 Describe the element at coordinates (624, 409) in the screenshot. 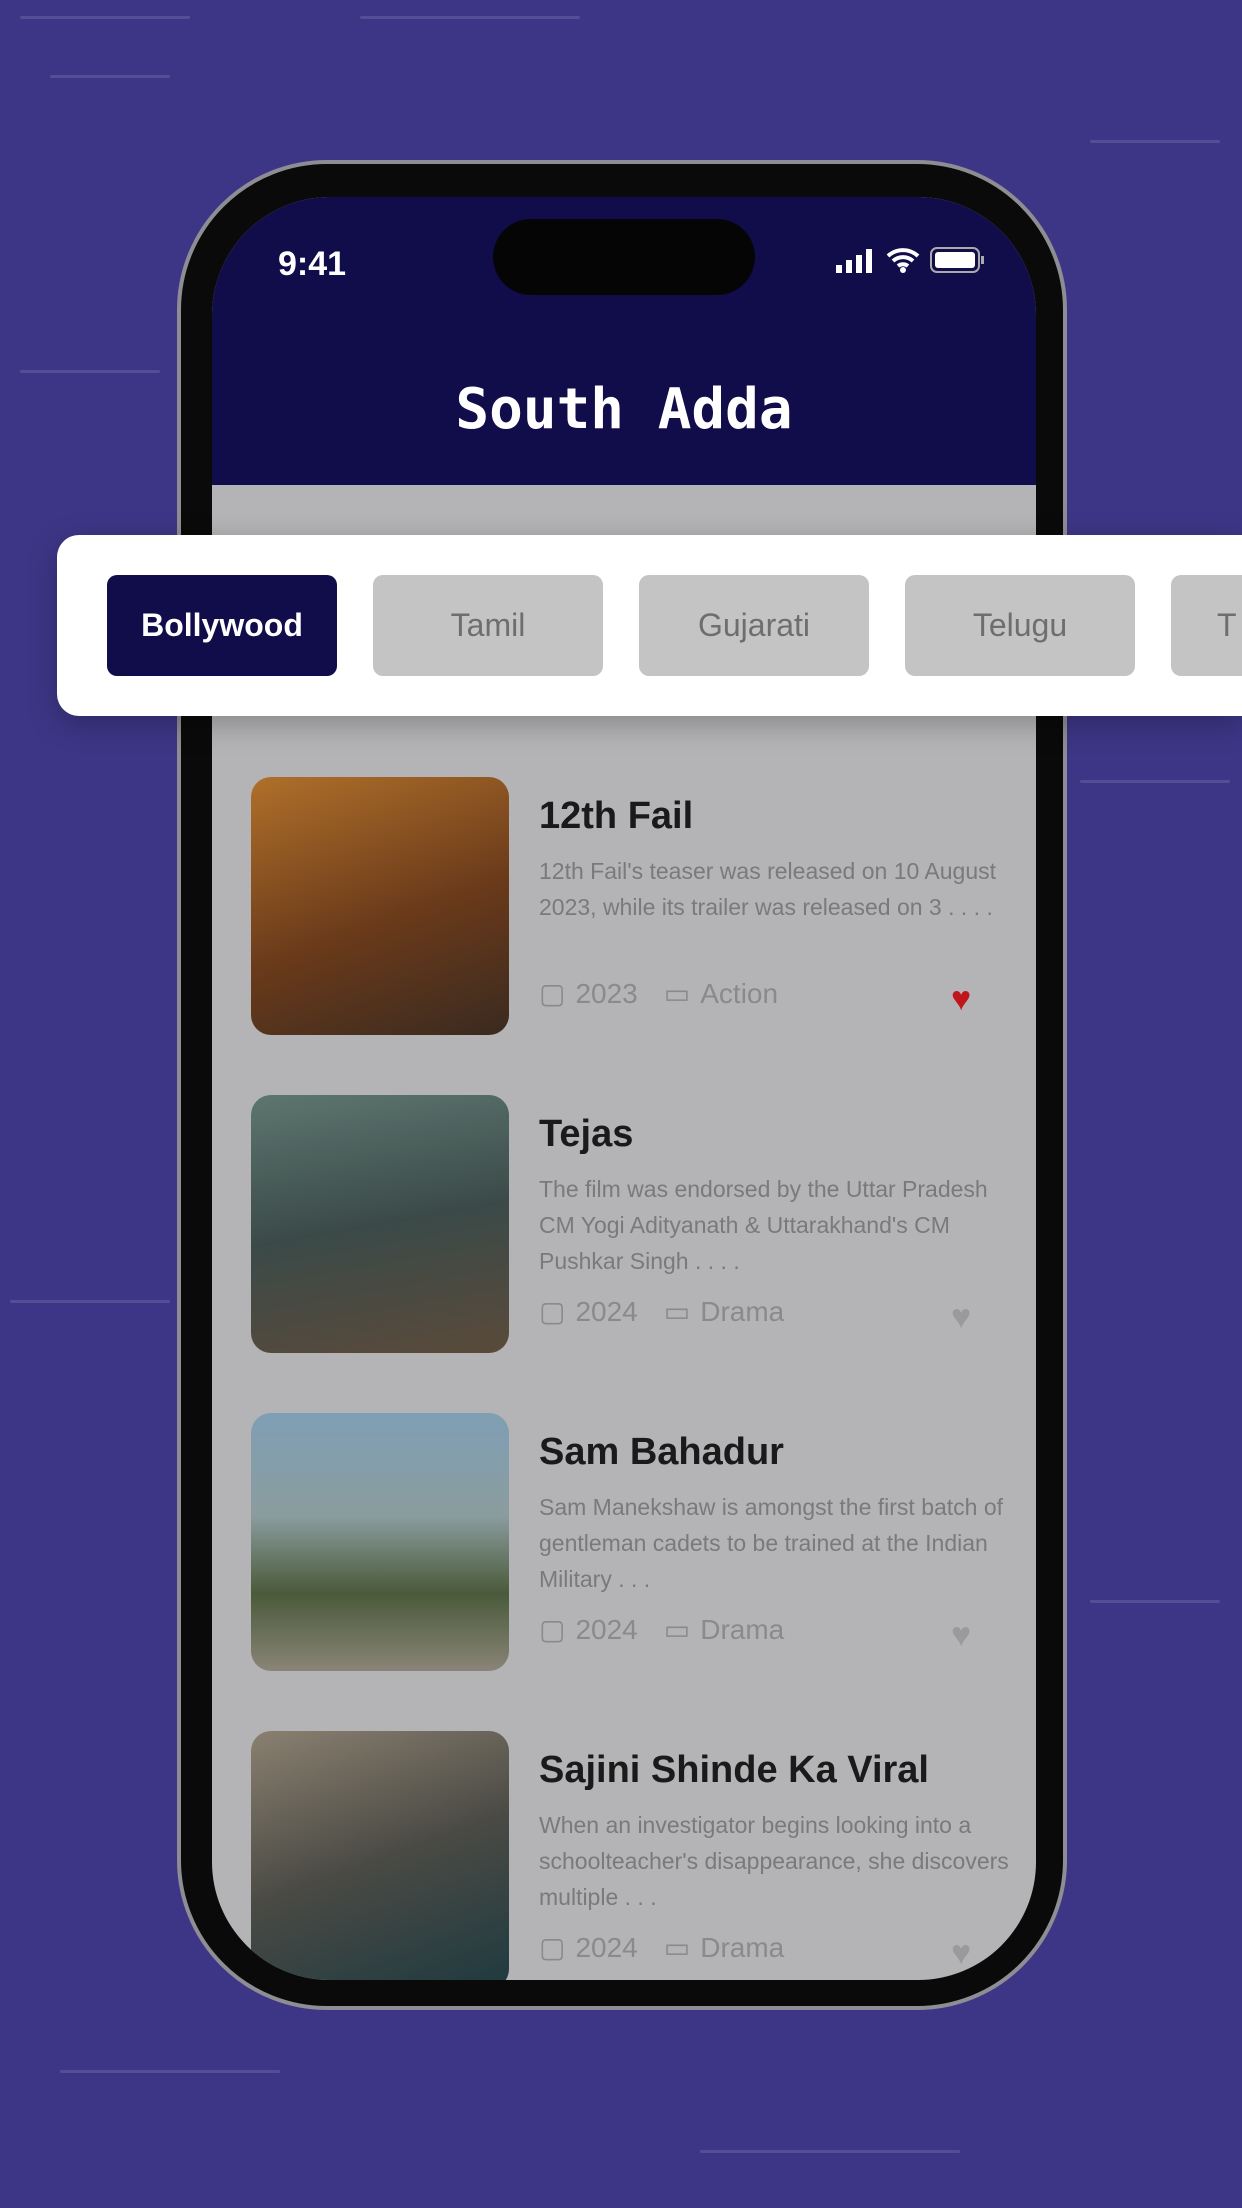

I see `app-title: South Adda` at that location.